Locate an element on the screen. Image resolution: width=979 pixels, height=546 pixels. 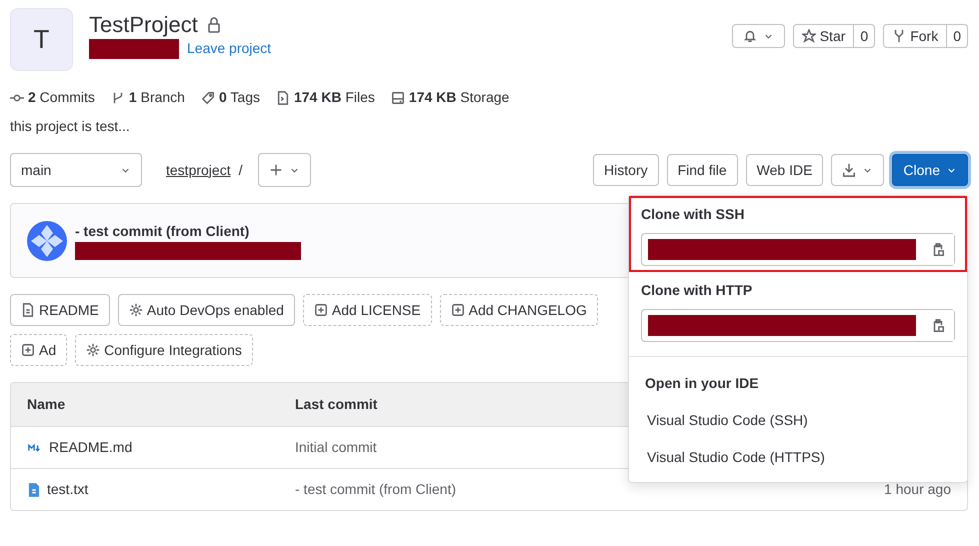
toolbar-button: Web IDE is located at coordinates (785, 170).